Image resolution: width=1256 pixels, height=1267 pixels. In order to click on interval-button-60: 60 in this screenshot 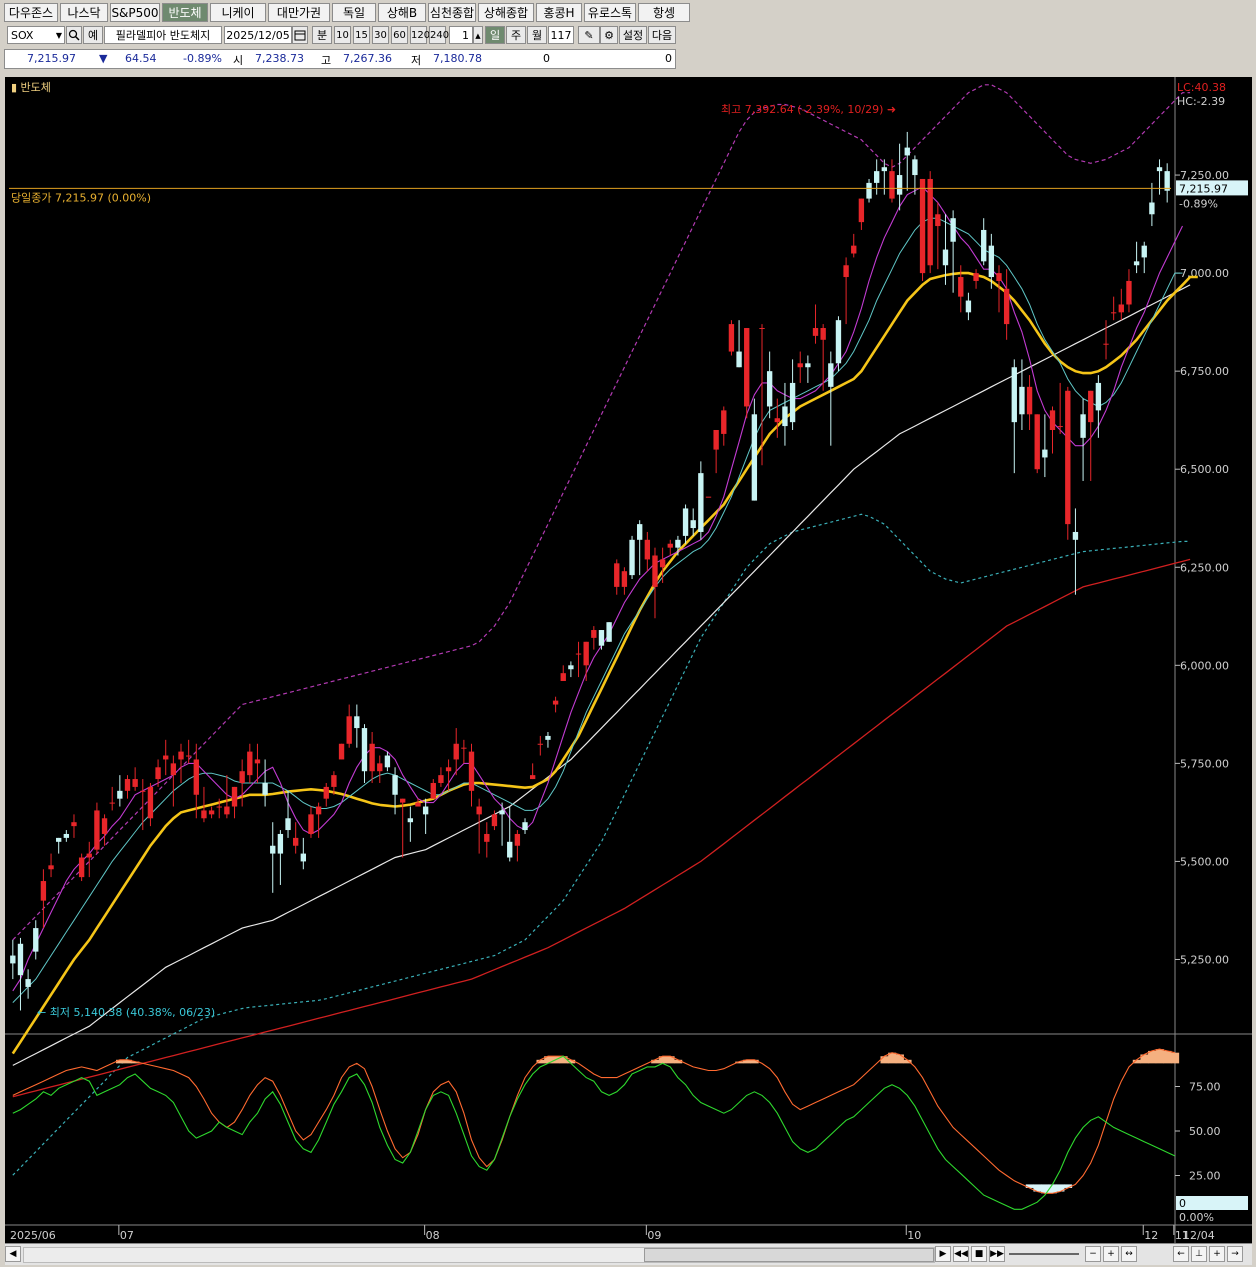, I will do `click(399, 35)`.